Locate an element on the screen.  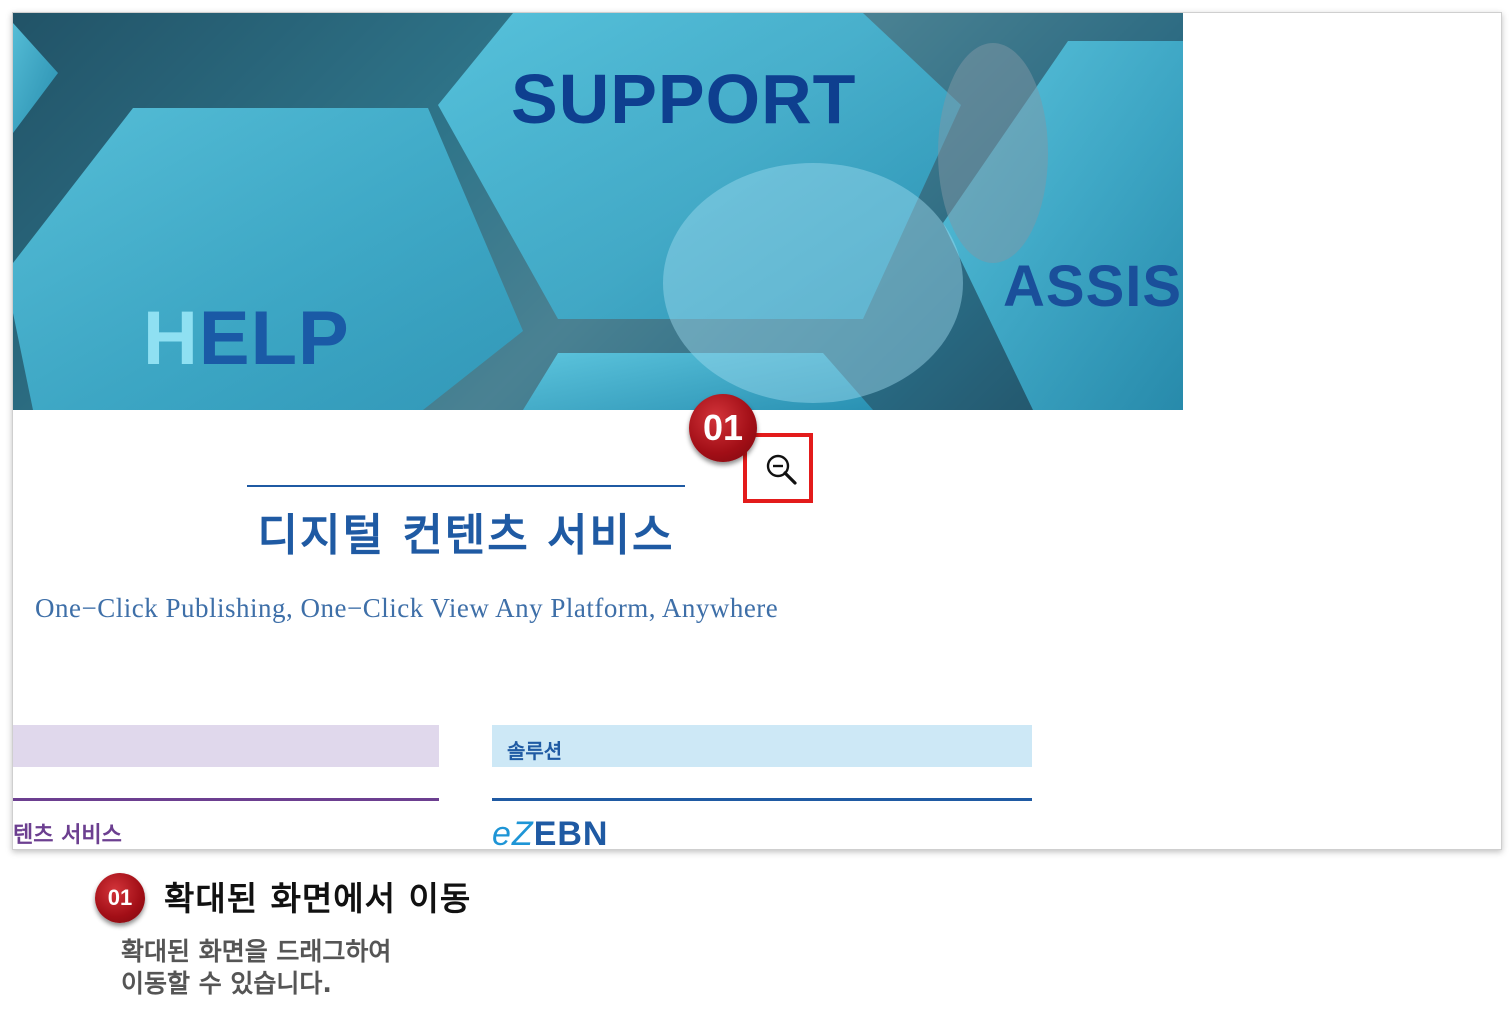
zoom-out-highlight is located at coordinates (778, 468).